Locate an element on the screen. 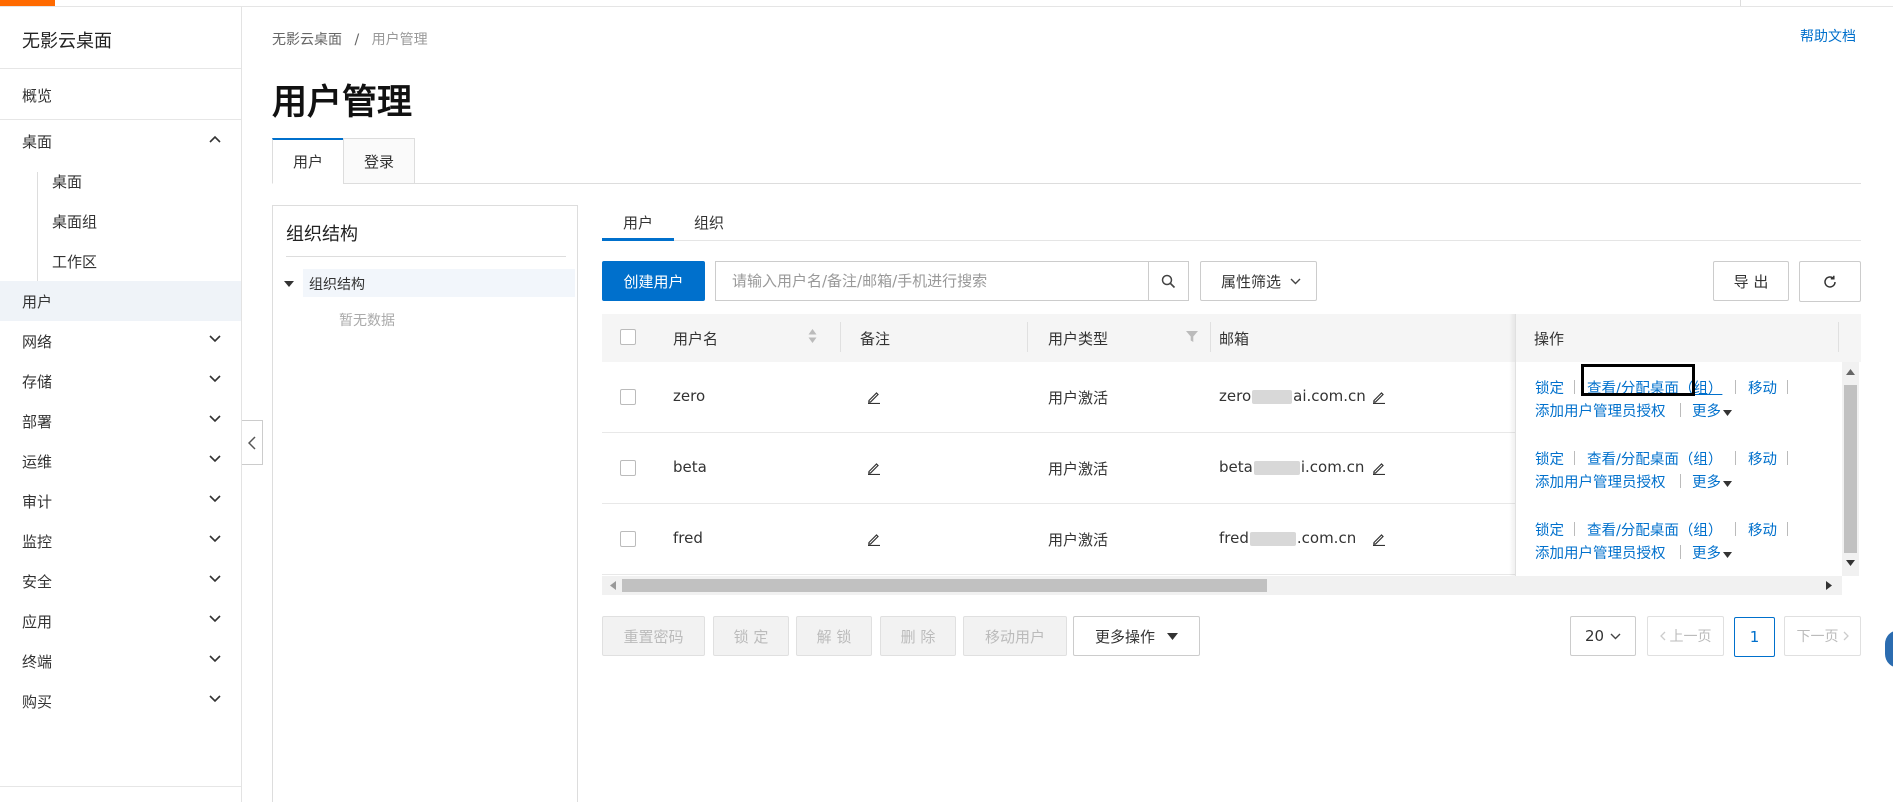  create-user-button: 创建用户 is located at coordinates (653, 281).